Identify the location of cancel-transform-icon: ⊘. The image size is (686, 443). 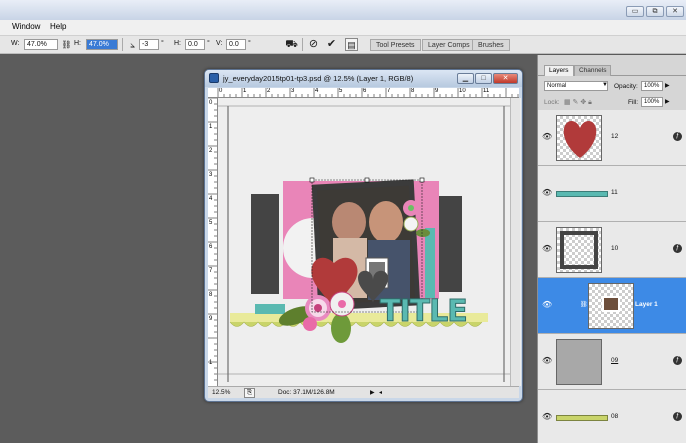
(313, 44).